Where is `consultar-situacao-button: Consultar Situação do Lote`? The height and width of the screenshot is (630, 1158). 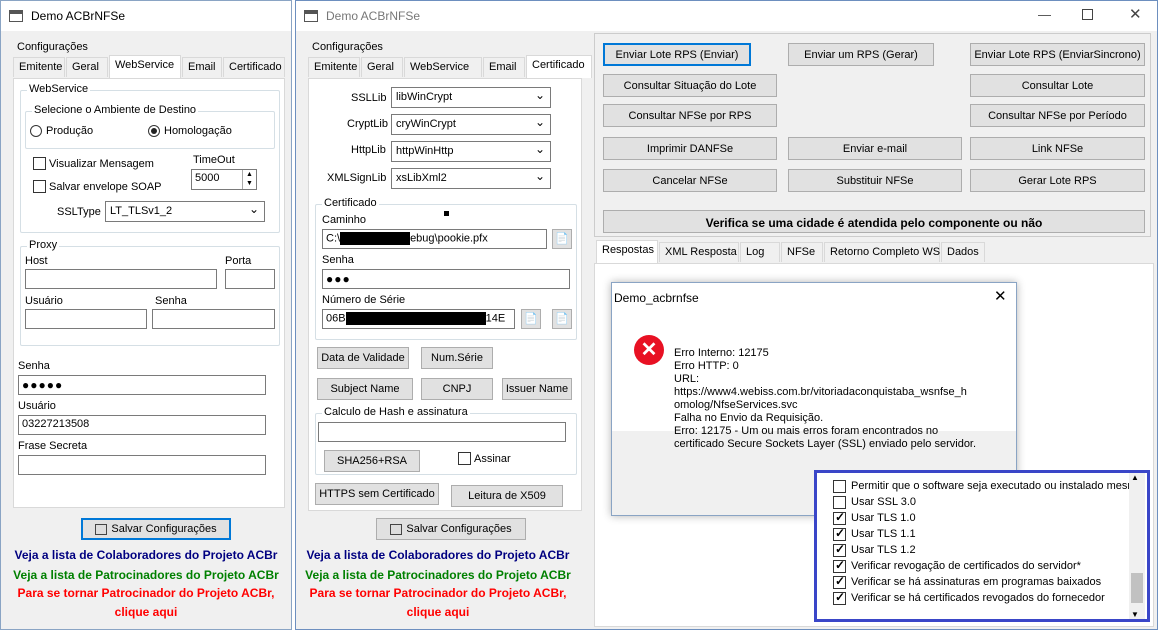
consultar-situacao-button: Consultar Situação do Lote is located at coordinates (690, 85).